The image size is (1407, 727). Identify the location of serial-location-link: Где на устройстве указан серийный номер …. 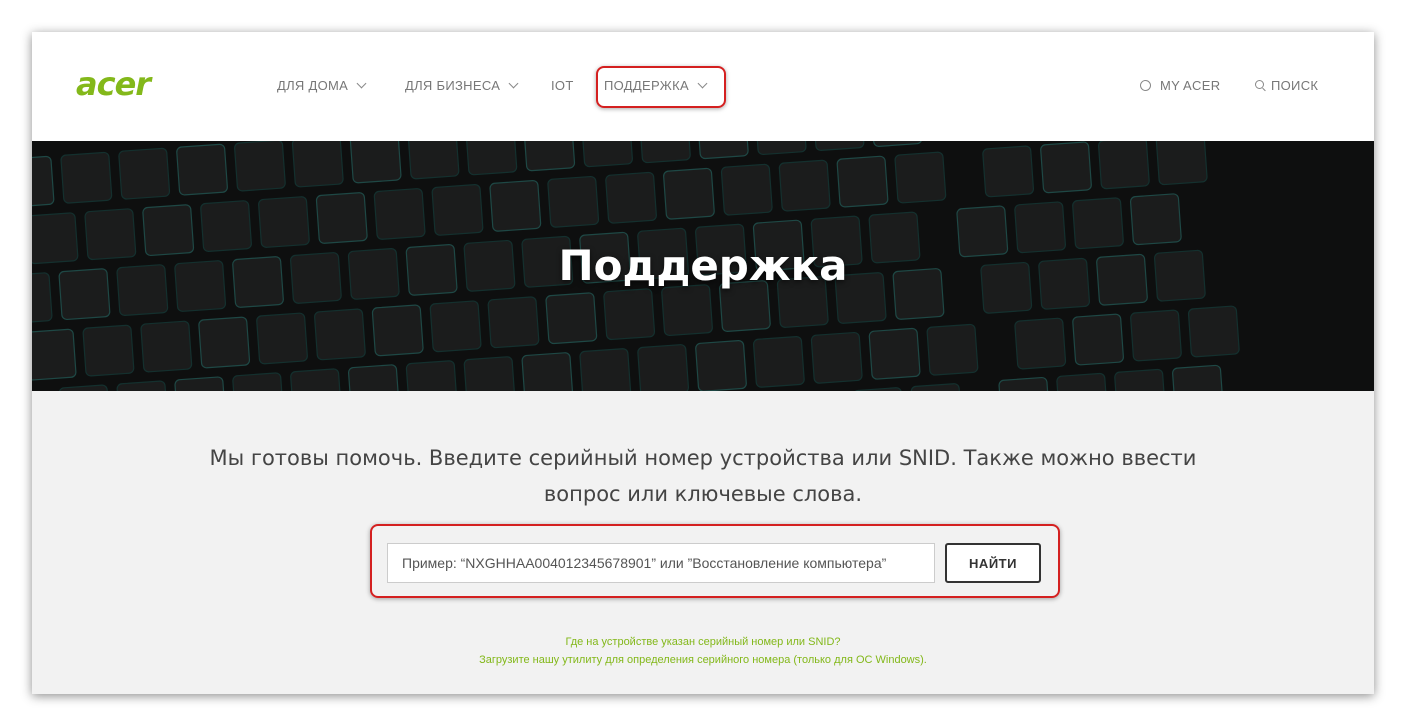
(703, 642).